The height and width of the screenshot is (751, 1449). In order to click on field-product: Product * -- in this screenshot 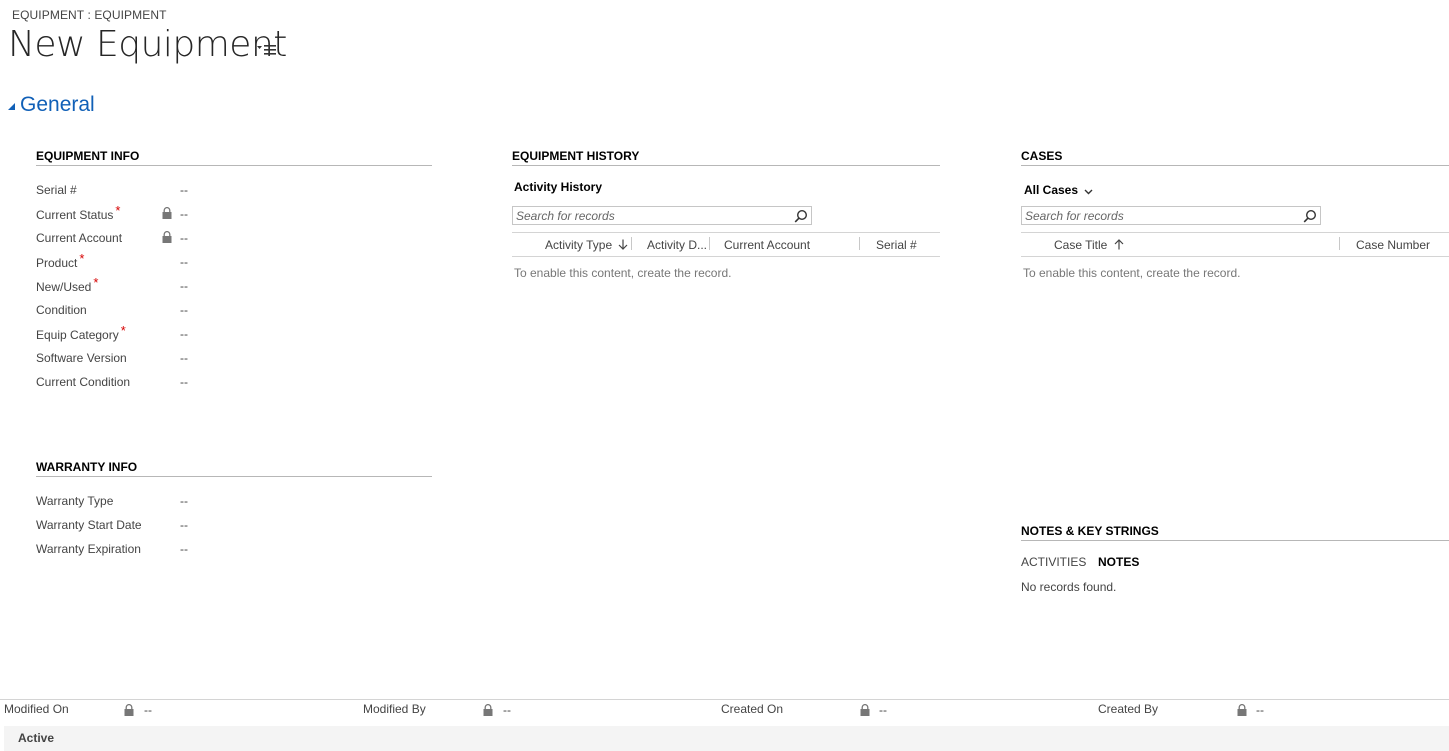, I will do `click(236, 262)`.